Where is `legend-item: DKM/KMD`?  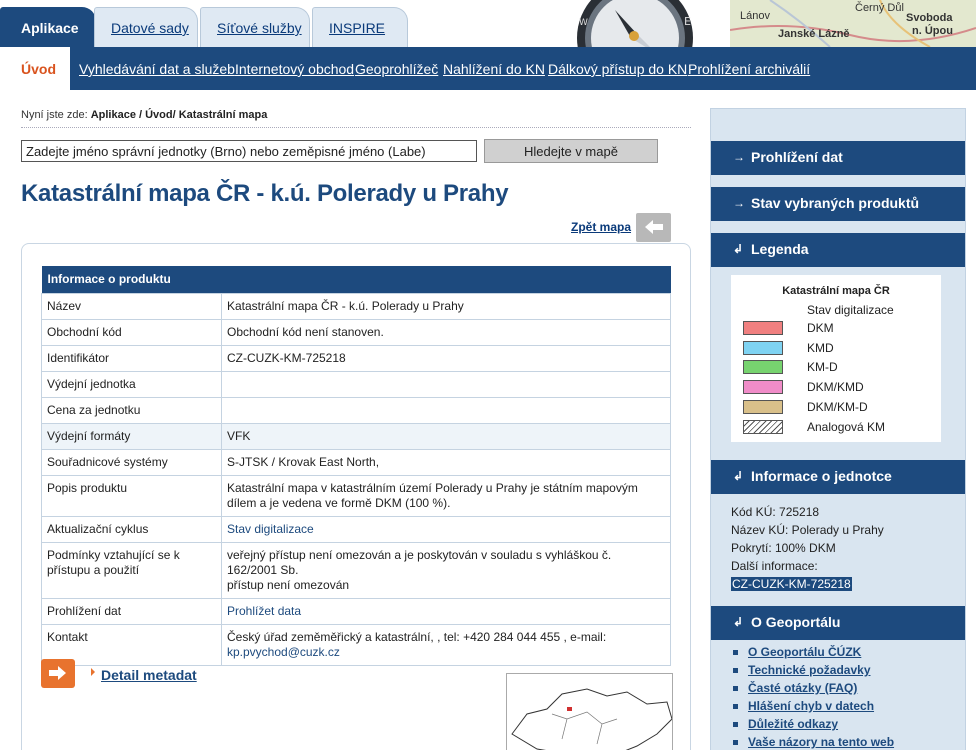 legend-item: DKM/KMD is located at coordinates (838, 388).